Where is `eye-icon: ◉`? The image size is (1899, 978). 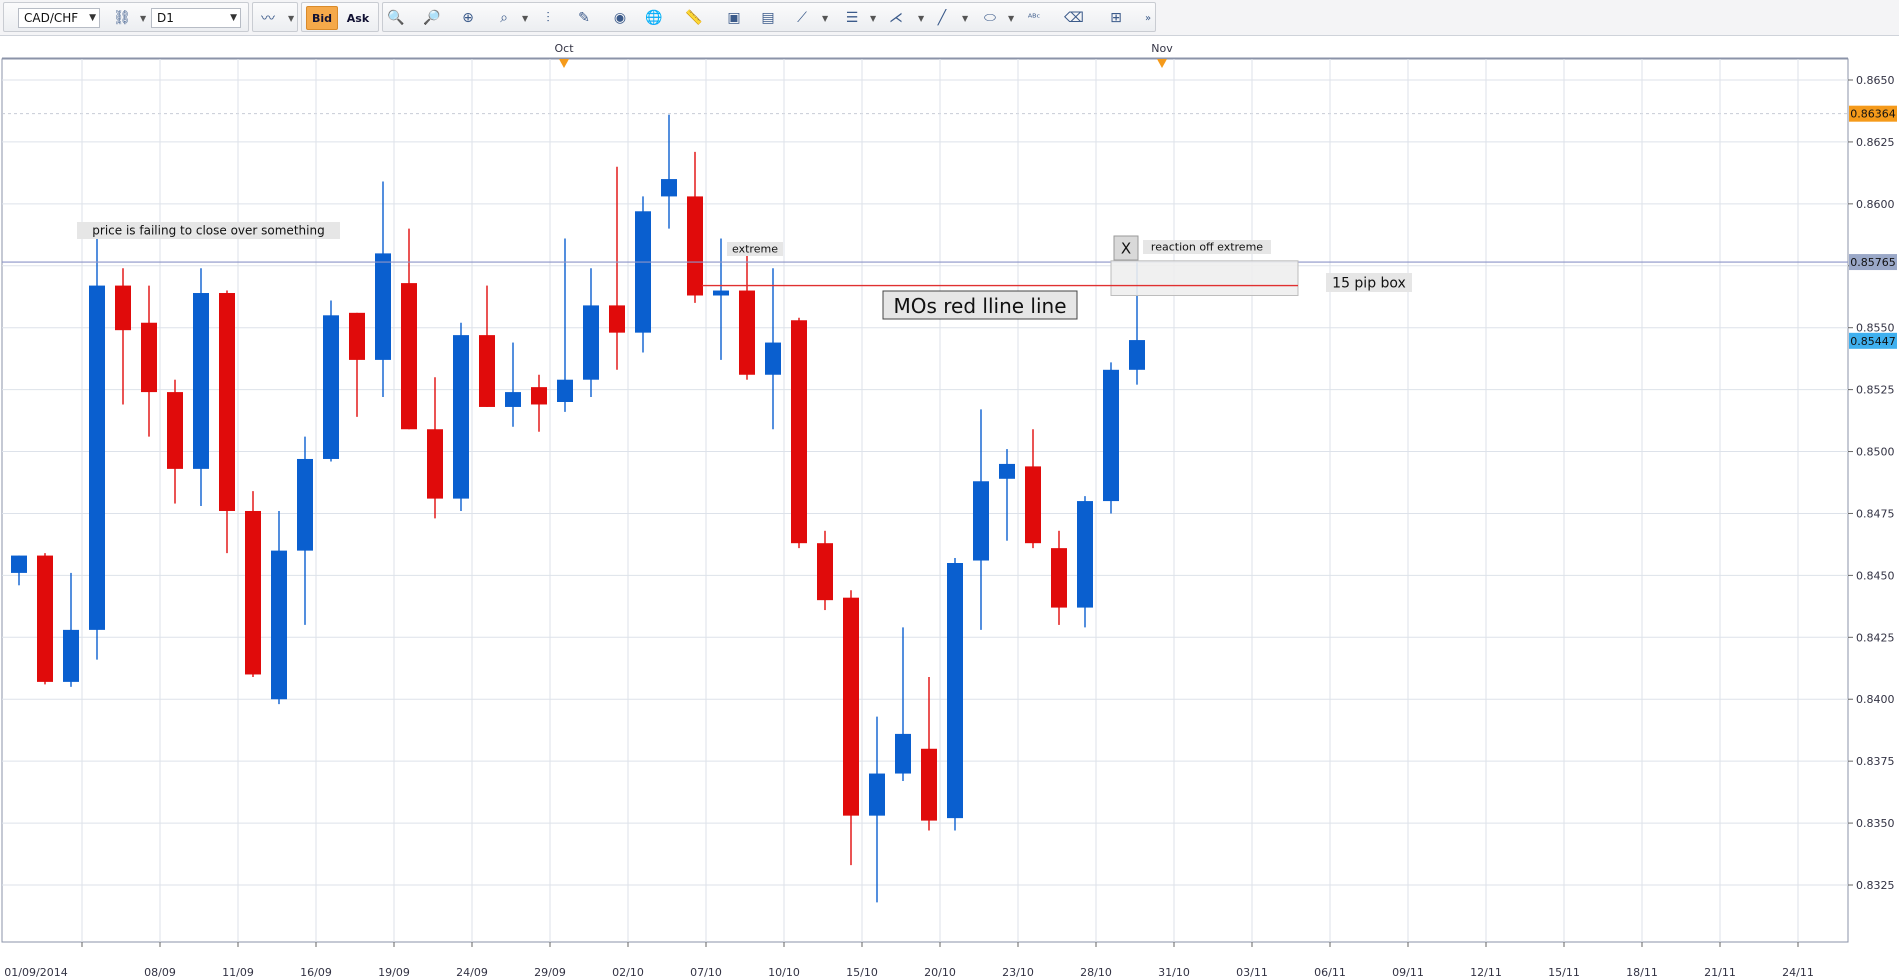
eye-icon: ◉ is located at coordinates (620, 18).